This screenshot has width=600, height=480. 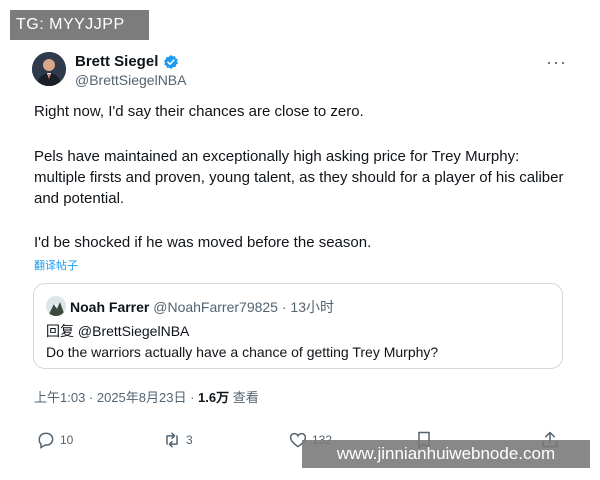 I want to click on retweet-count: 3, so click(x=189, y=440).